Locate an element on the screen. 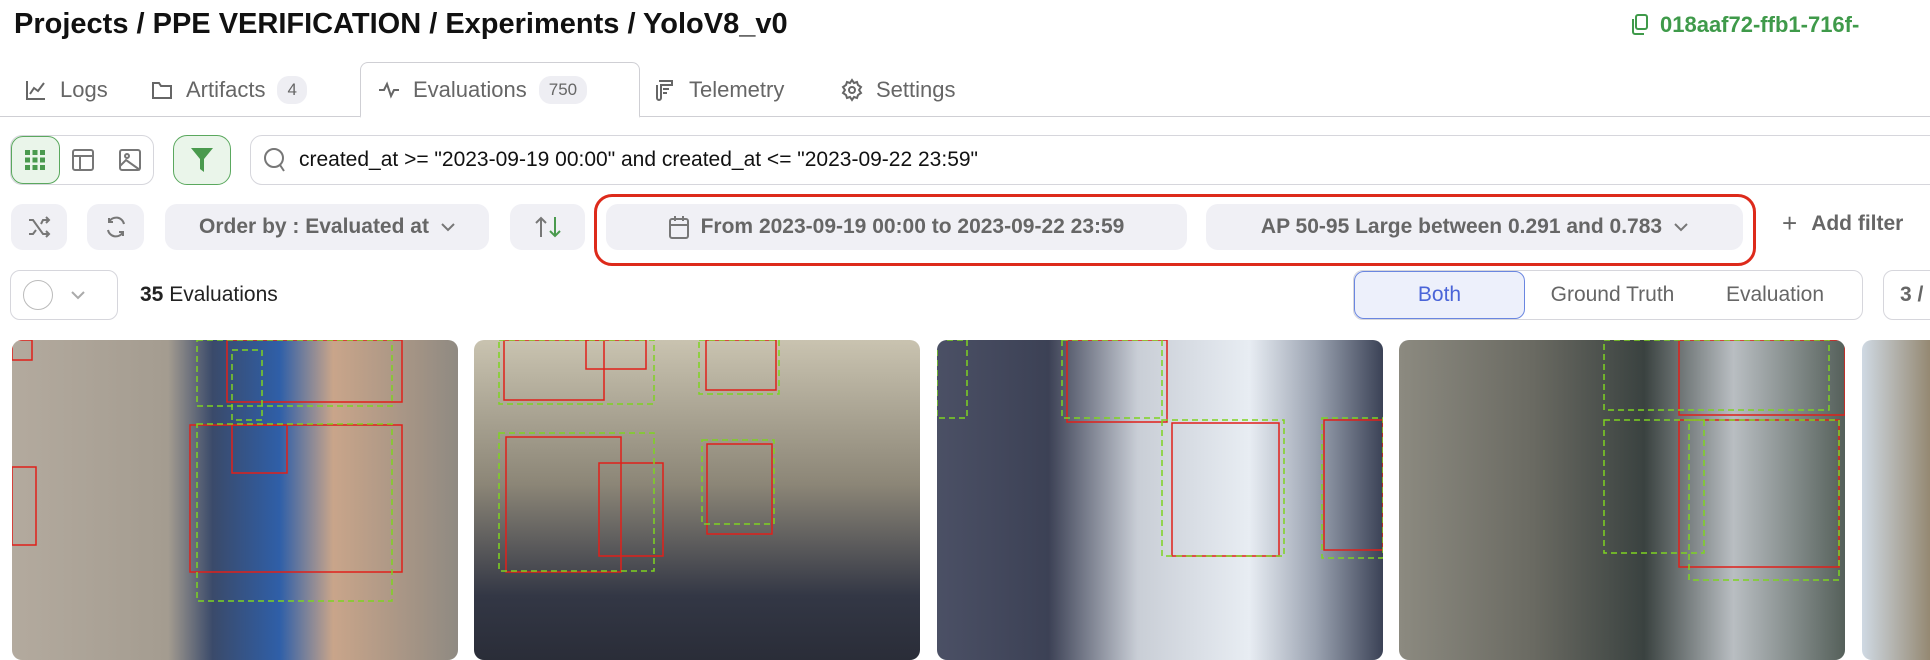 This screenshot has height=660, width=1930. results-count: 35 Evaluations is located at coordinates (209, 295).